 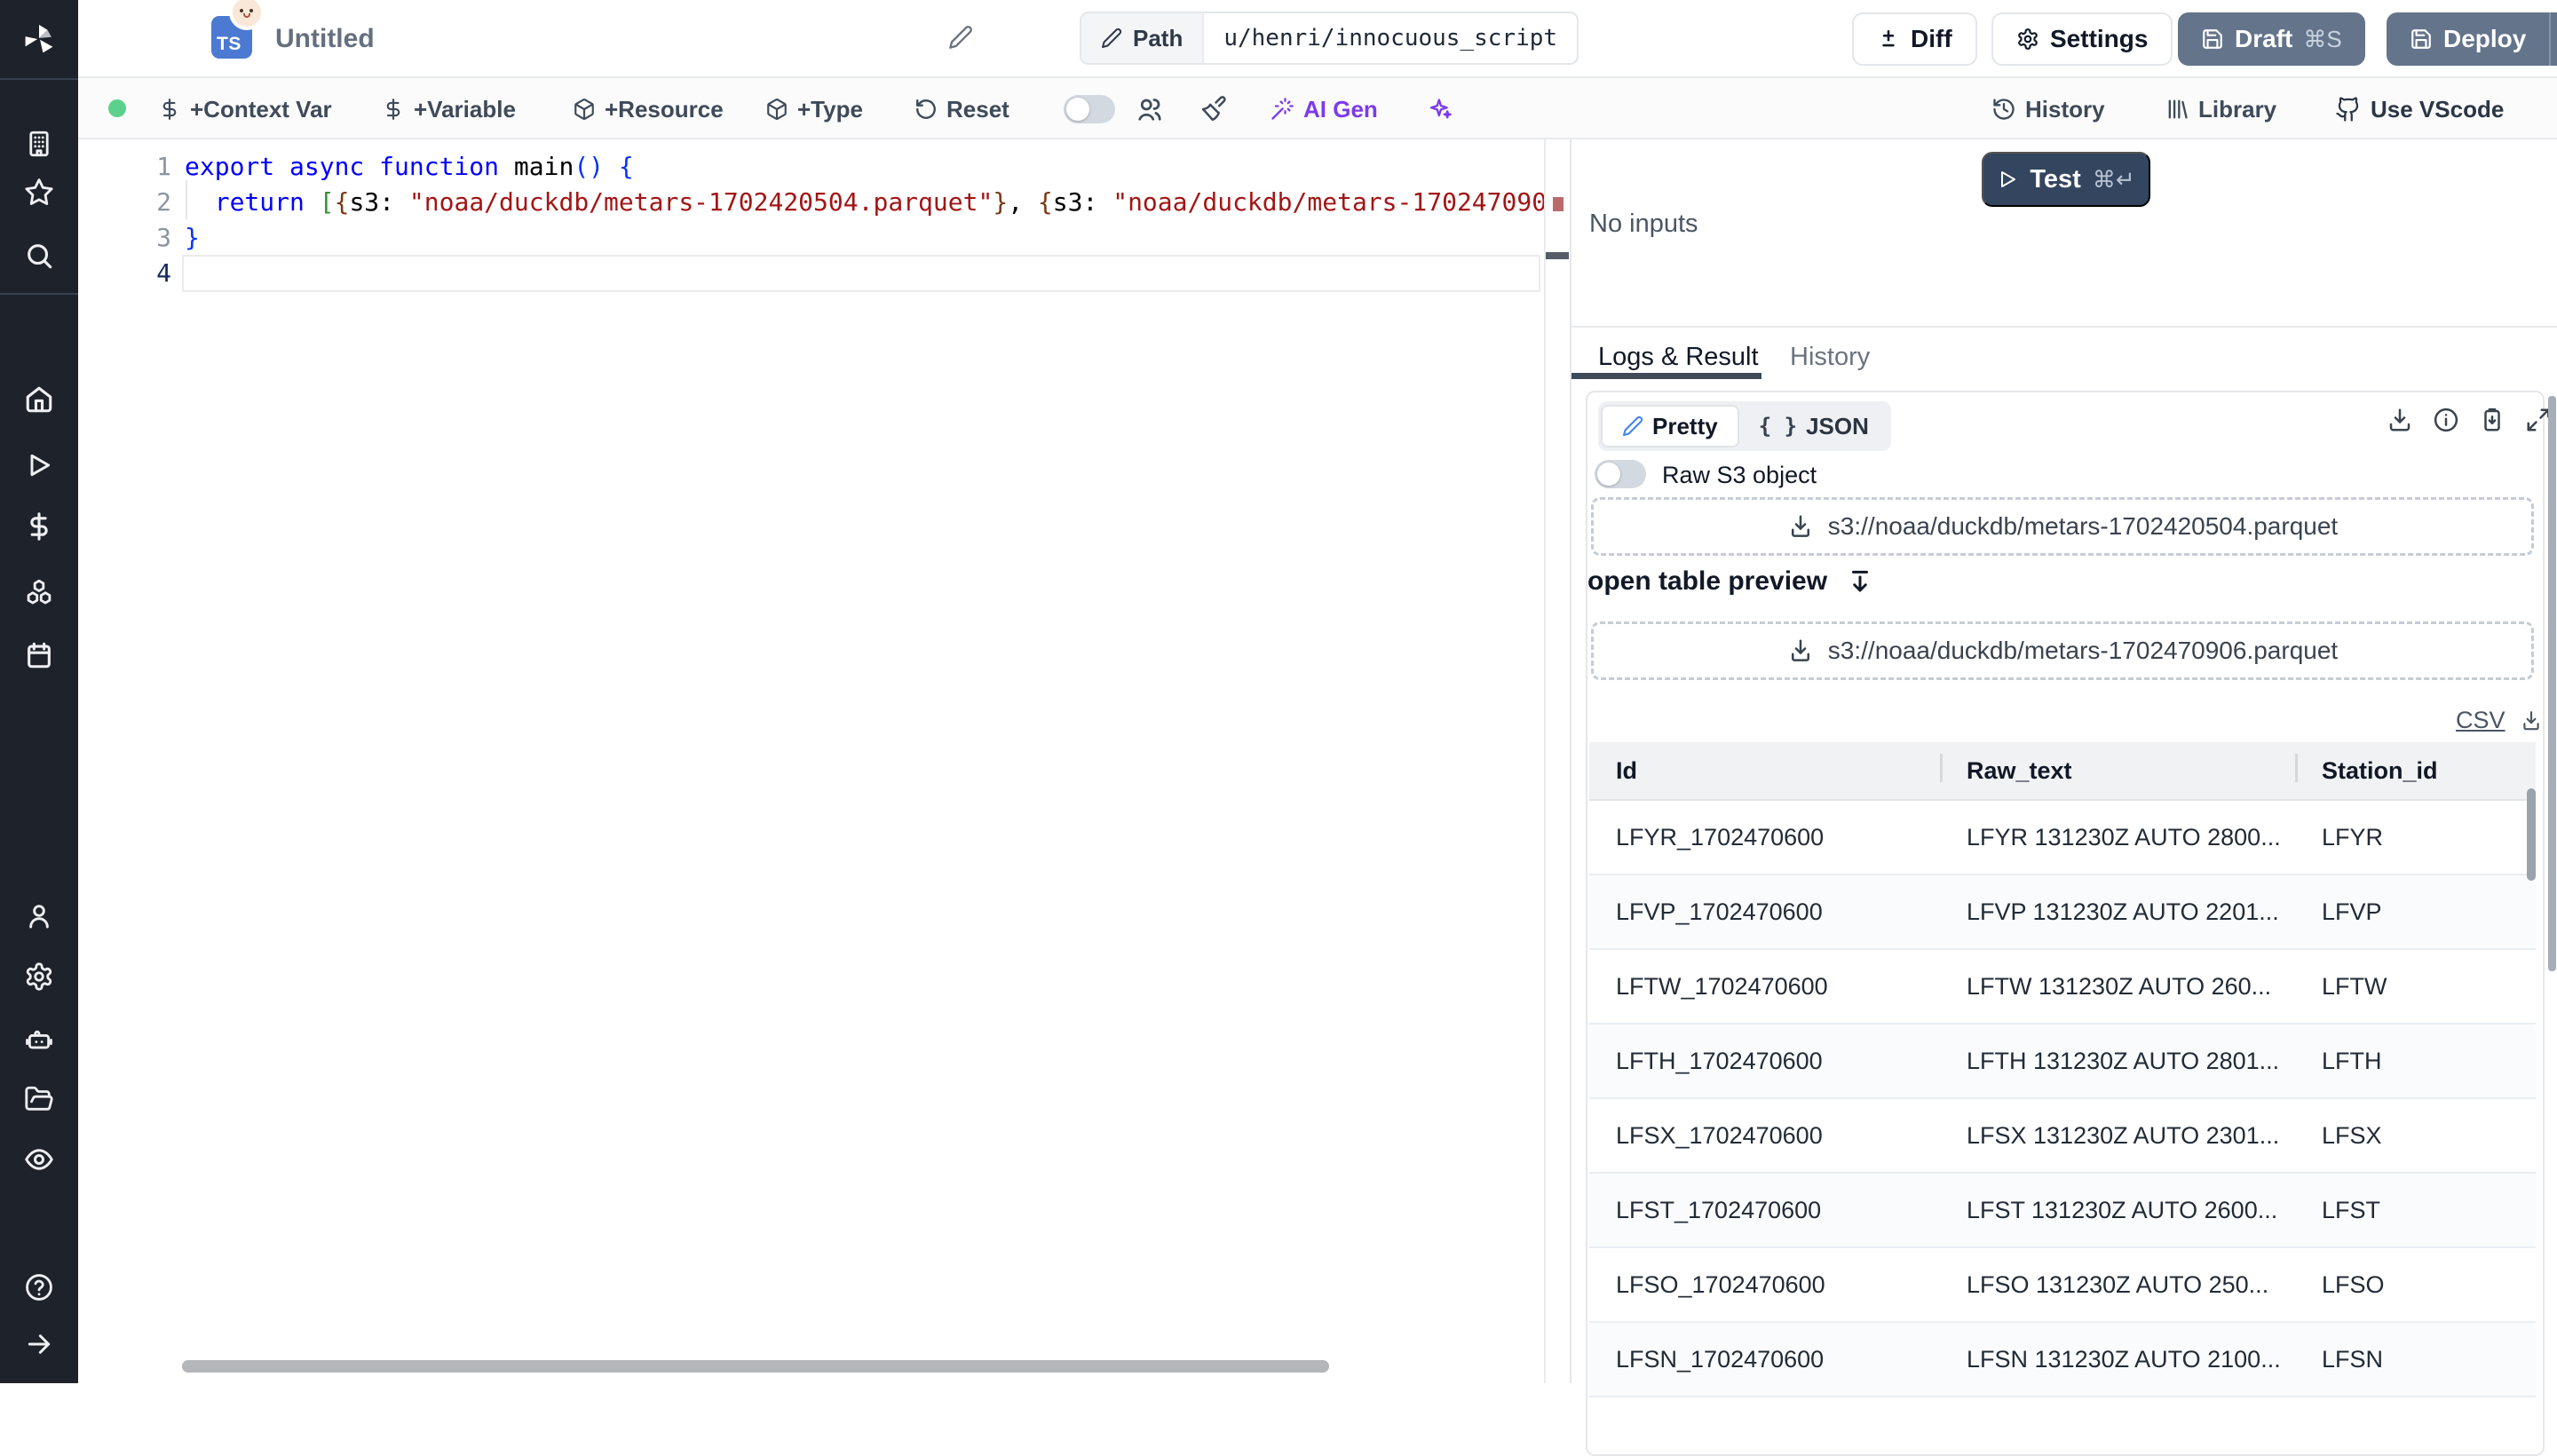 I want to click on format-brush-icon, so click(x=1213, y=109).